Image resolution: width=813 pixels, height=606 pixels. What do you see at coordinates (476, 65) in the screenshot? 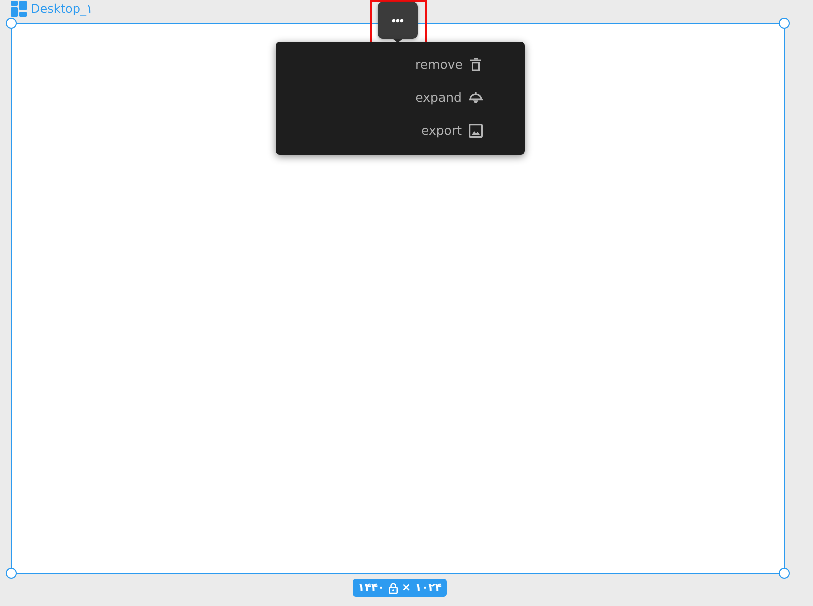
I see `trash-icon` at bounding box center [476, 65].